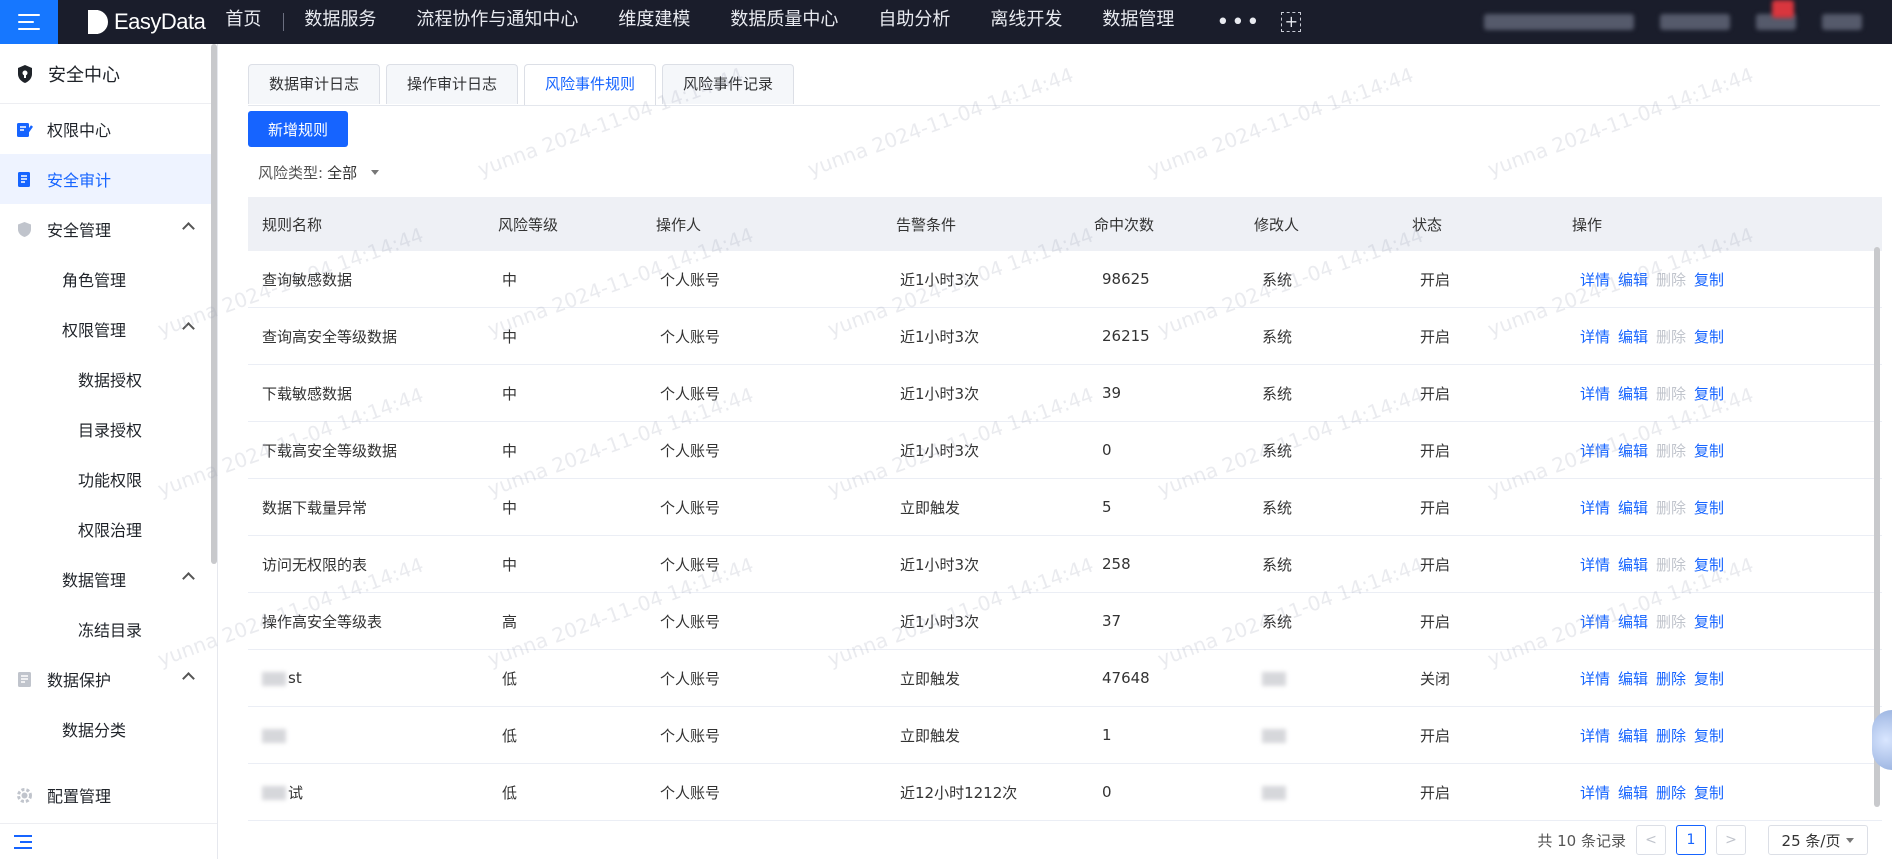  What do you see at coordinates (214, 304) in the screenshot?
I see `sidebar-scrollbar` at bounding box center [214, 304].